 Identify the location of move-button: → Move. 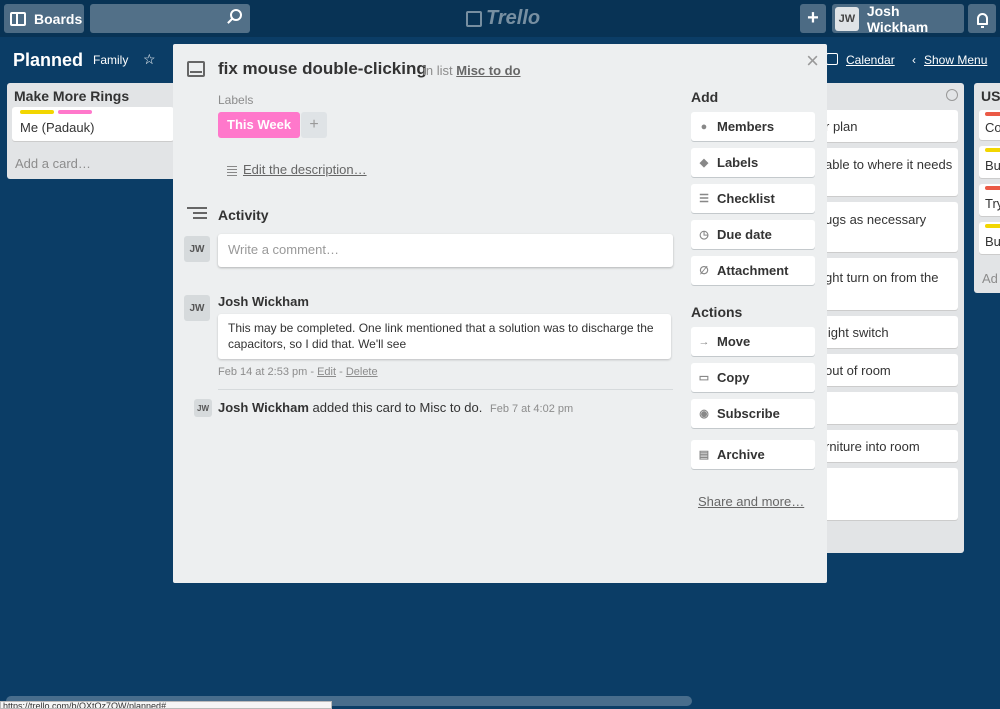
(753, 341).